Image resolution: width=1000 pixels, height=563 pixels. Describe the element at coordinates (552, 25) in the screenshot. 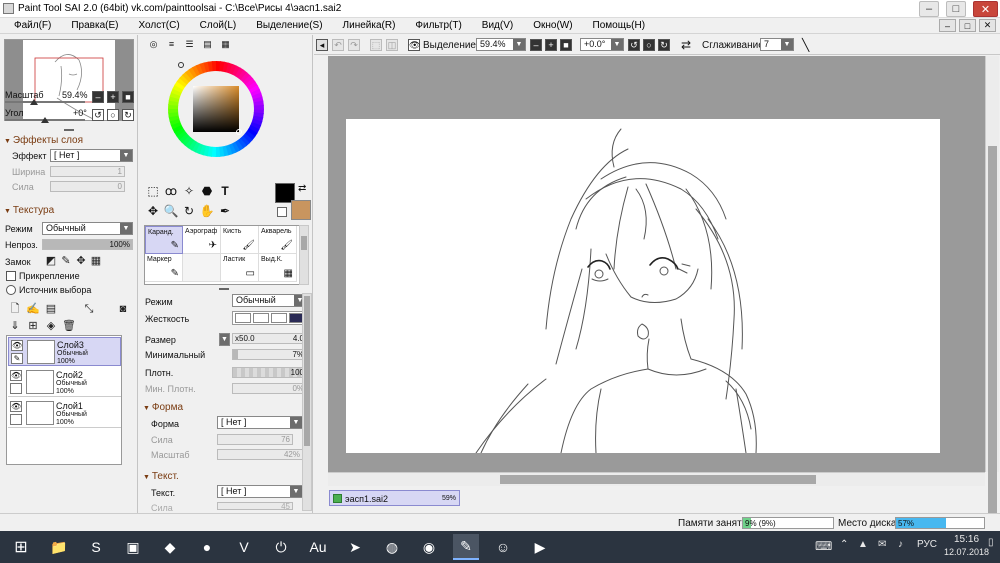

I see `menu-window: Окно(W)` at that location.